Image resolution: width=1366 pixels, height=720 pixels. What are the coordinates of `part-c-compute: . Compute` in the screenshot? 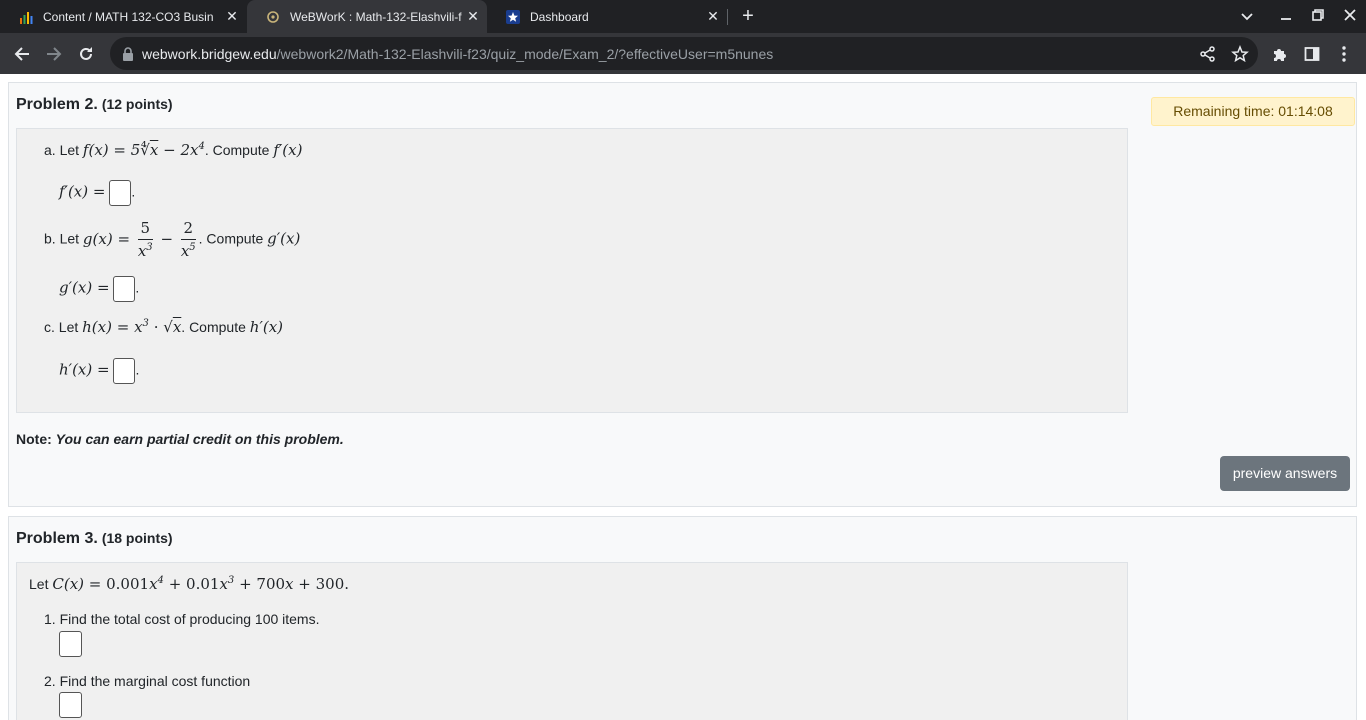 It's located at (213, 327).